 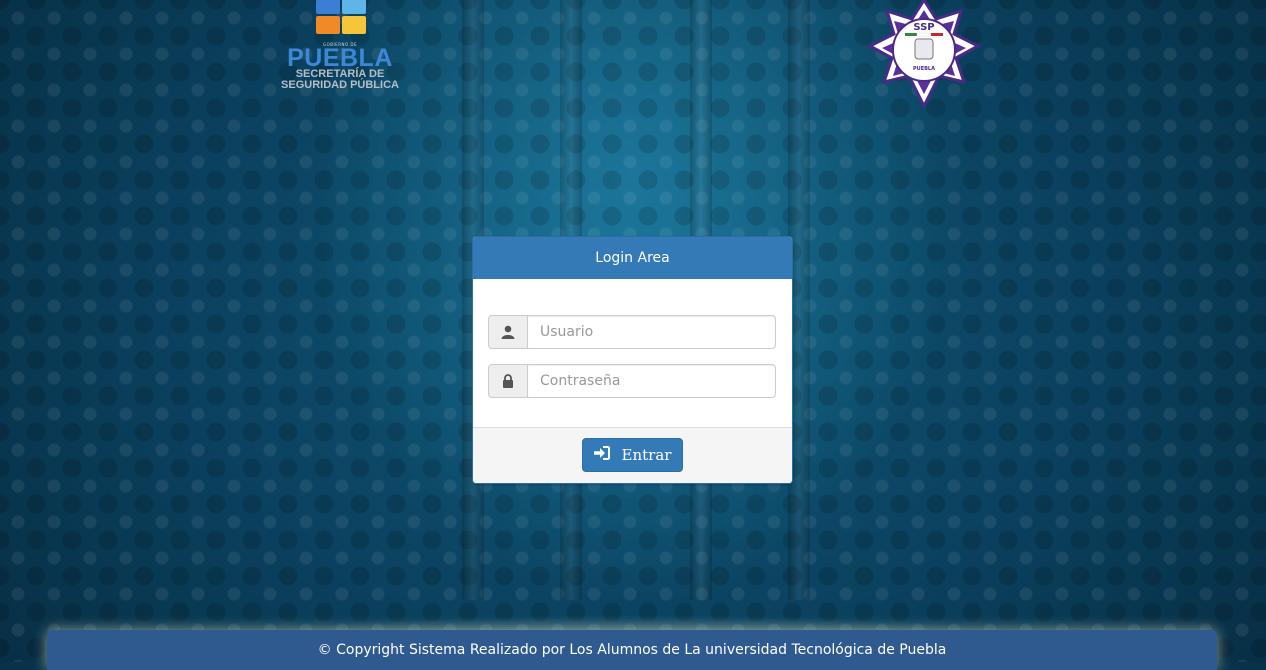 I want to click on login-panel: Login Area Entrar, so click(x=632, y=360).